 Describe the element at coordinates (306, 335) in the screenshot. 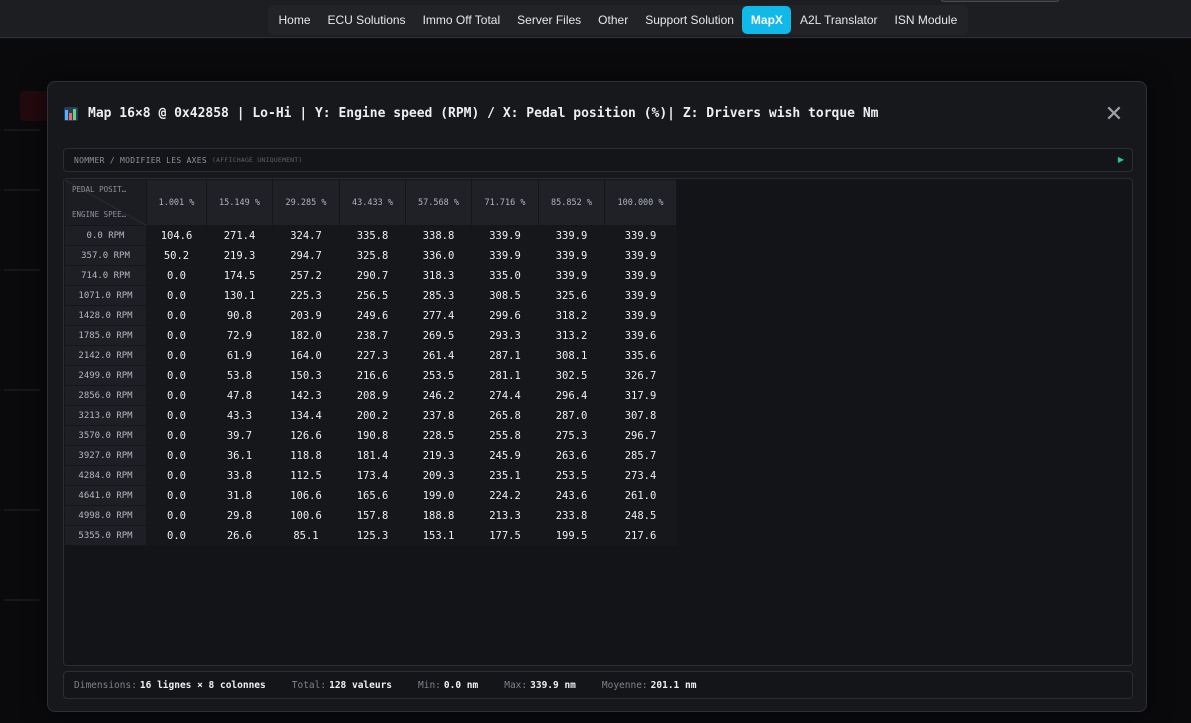

I see `table-cell: 182.0` at that location.